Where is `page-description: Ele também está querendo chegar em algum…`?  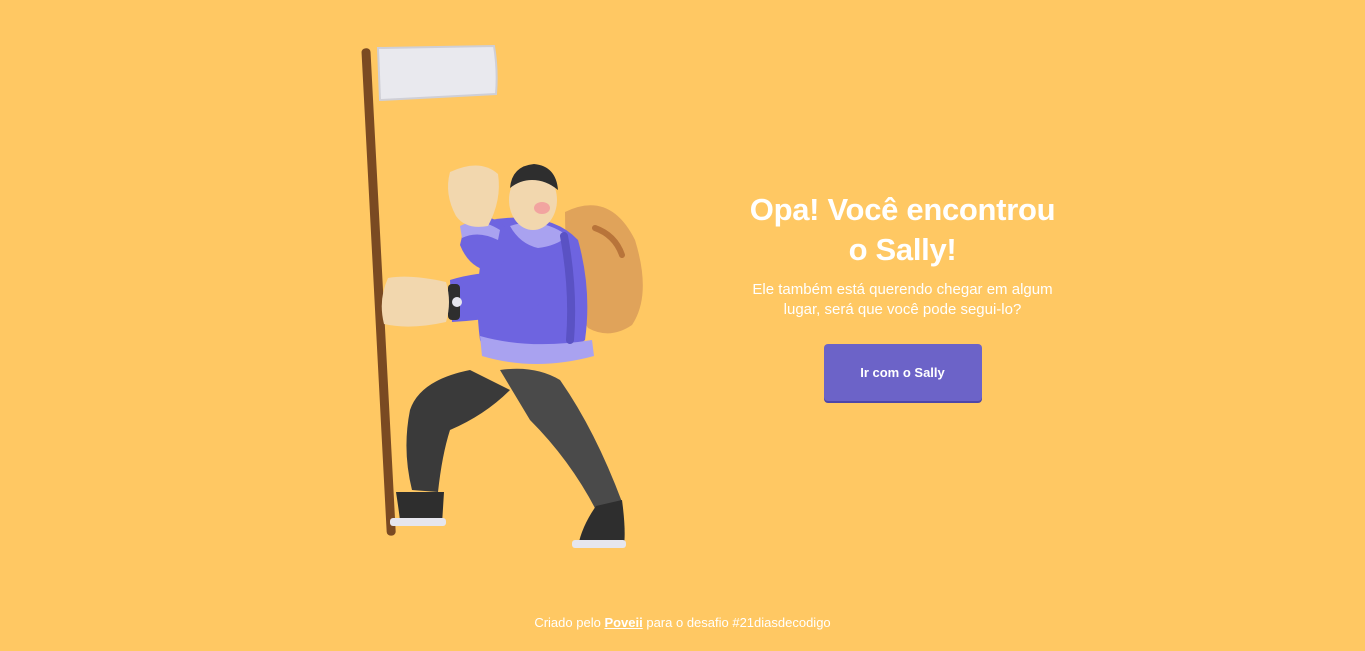 page-description: Ele também está querendo chegar em algum… is located at coordinates (902, 299).